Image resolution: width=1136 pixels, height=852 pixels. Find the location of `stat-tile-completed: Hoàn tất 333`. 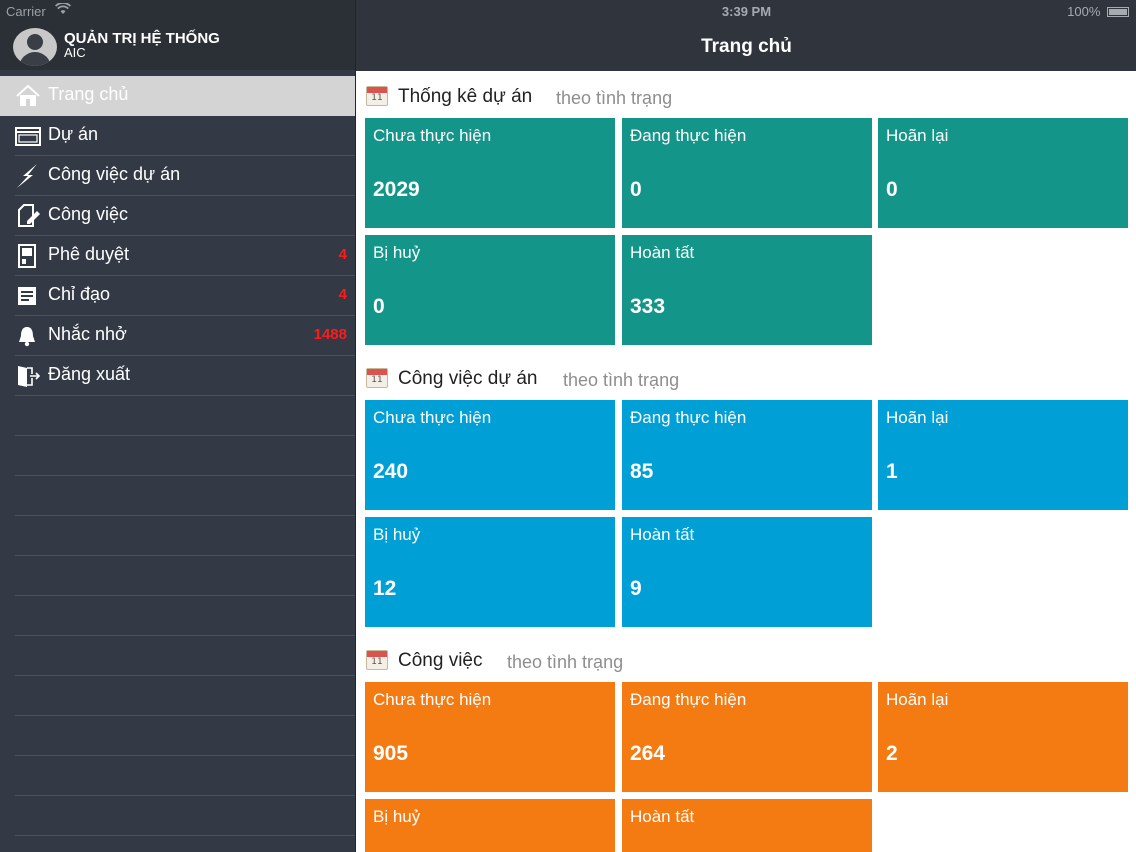

stat-tile-completed: Hoàn tất 333 is located at coordinates (747, 290).